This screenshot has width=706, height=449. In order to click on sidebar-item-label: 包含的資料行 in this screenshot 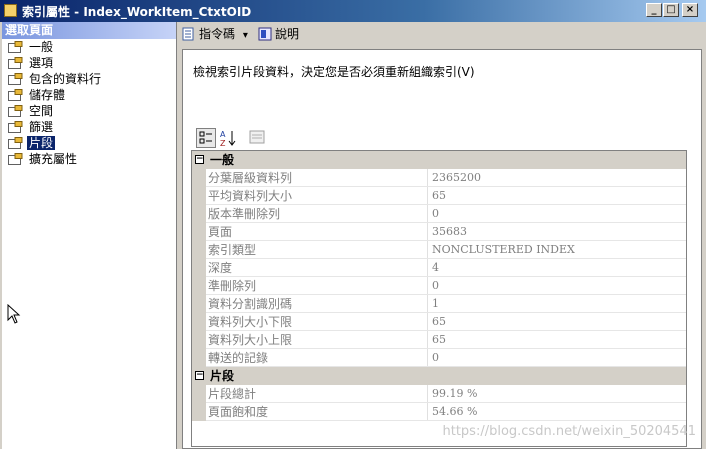, I will do `click(65, 79)`.